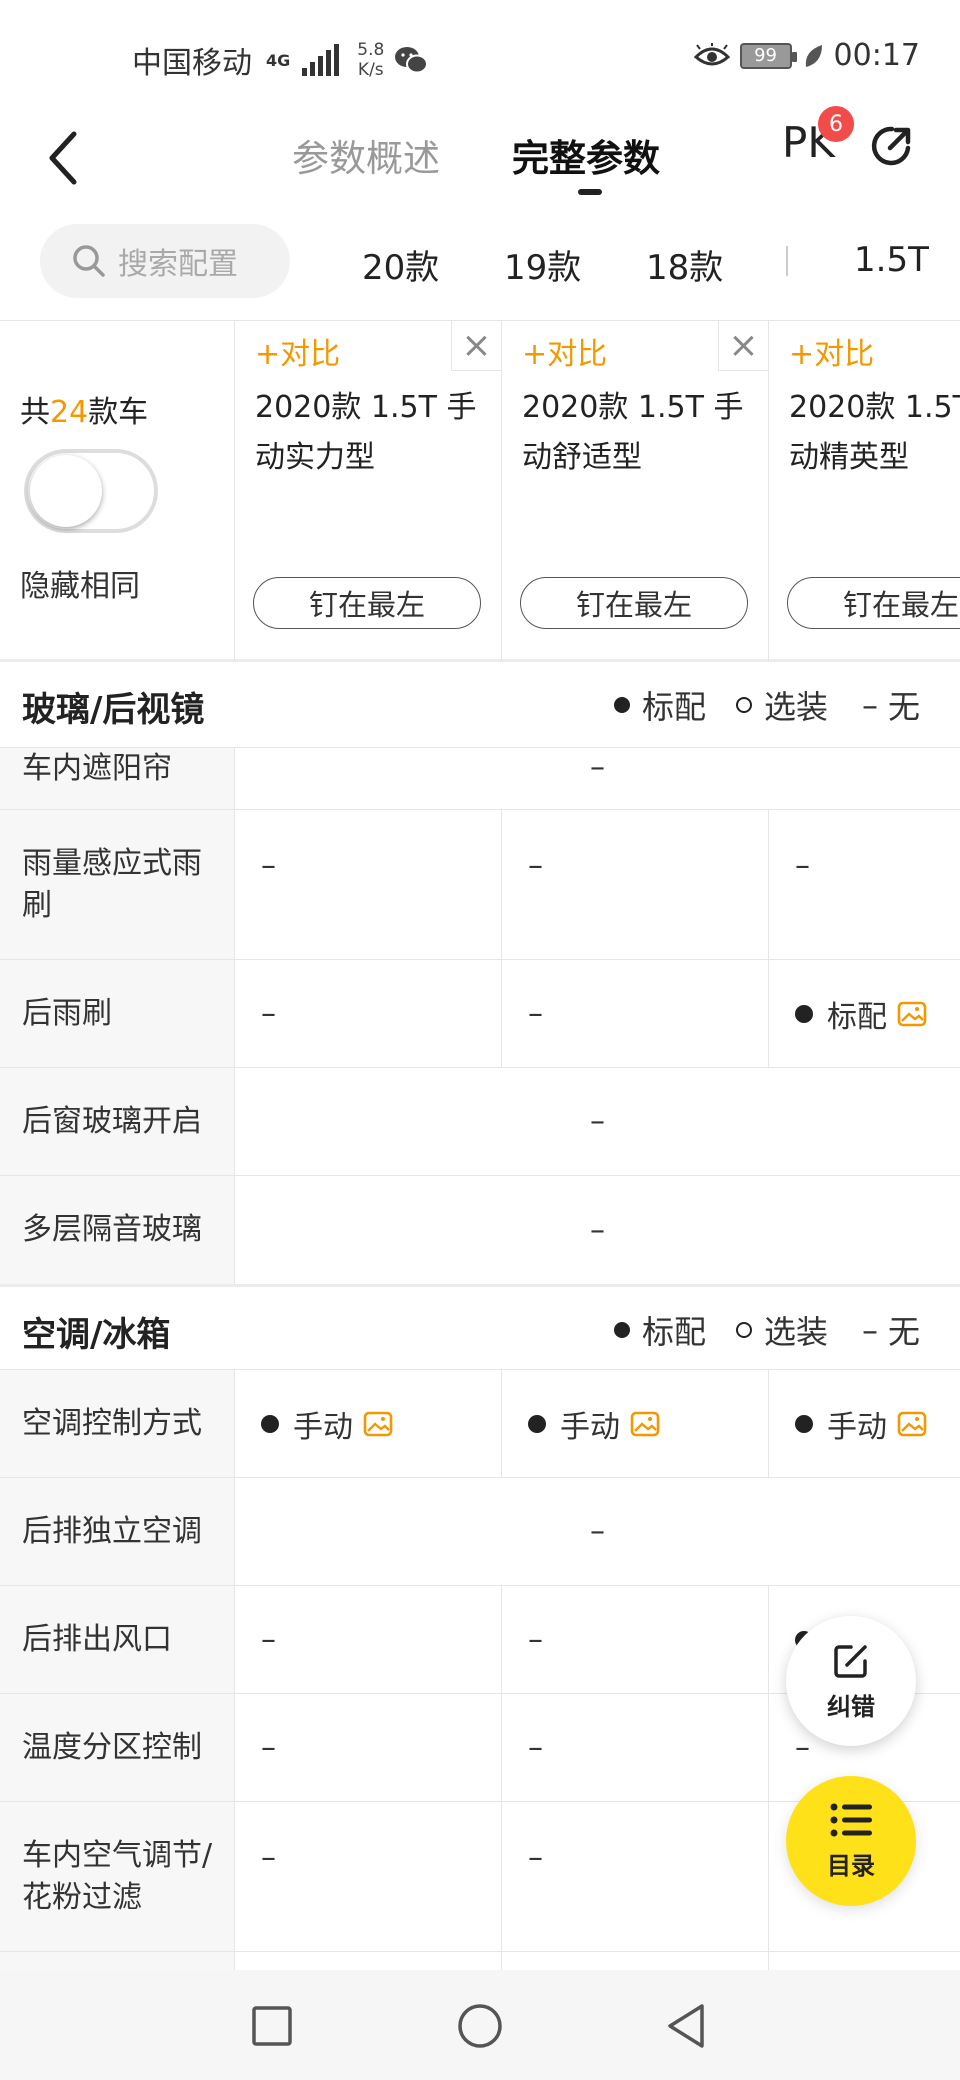 This screenshot has width=960, height=2080. I want to click on search-icon, so click(89, 261).